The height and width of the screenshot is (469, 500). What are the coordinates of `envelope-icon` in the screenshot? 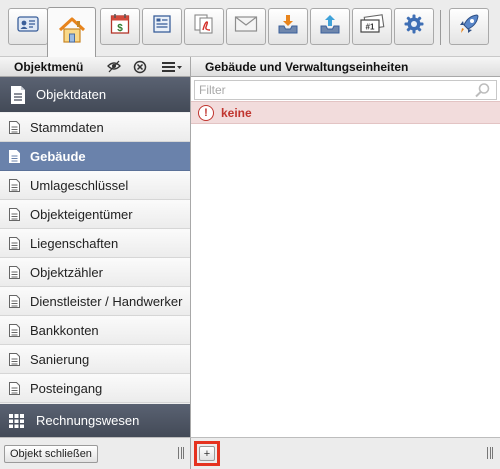 It's located at (246, 26).